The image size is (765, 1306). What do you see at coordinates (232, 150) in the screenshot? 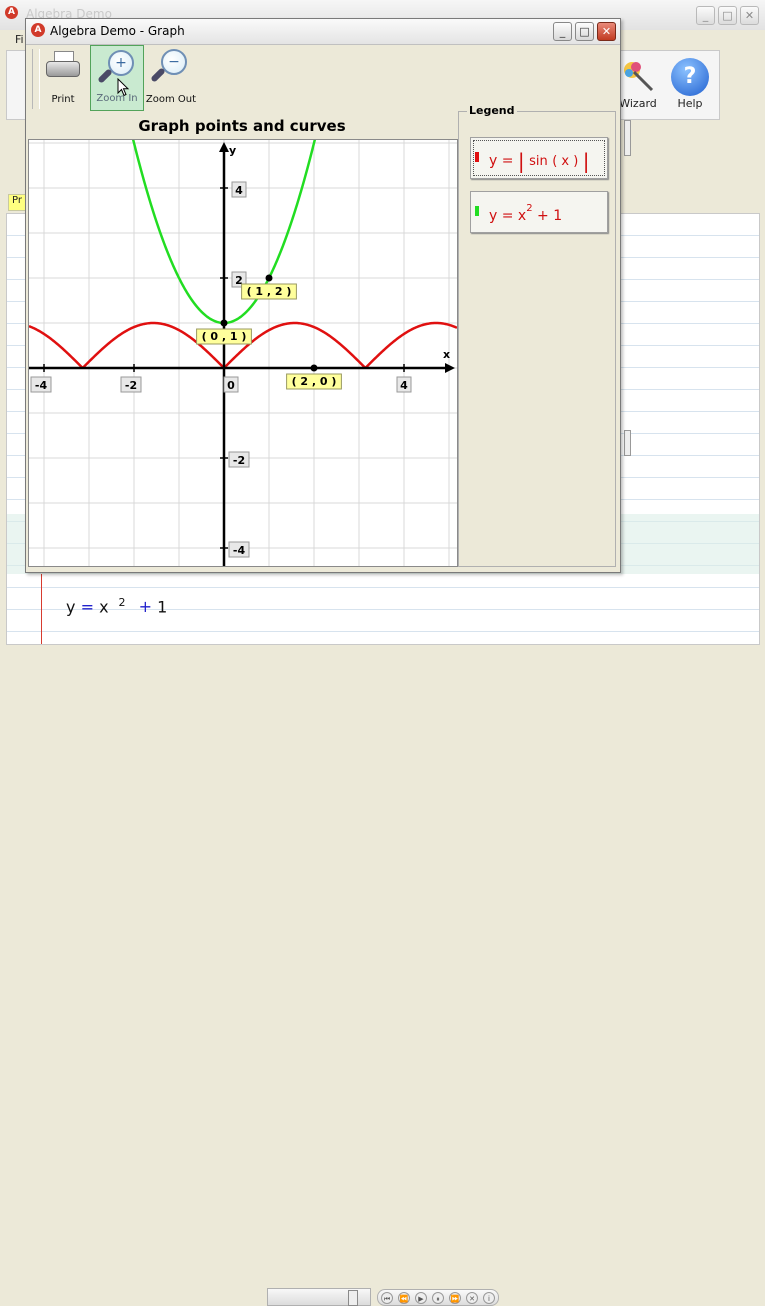
I see `y-axis-label: y` at bounding box center [232, 150].